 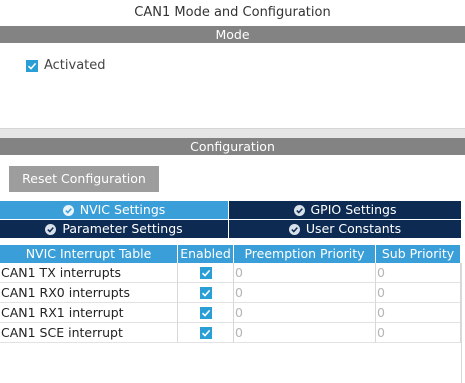 I want to click on table-row: CAN1 TX interrupts 0 0, so click(x=232, y=273).